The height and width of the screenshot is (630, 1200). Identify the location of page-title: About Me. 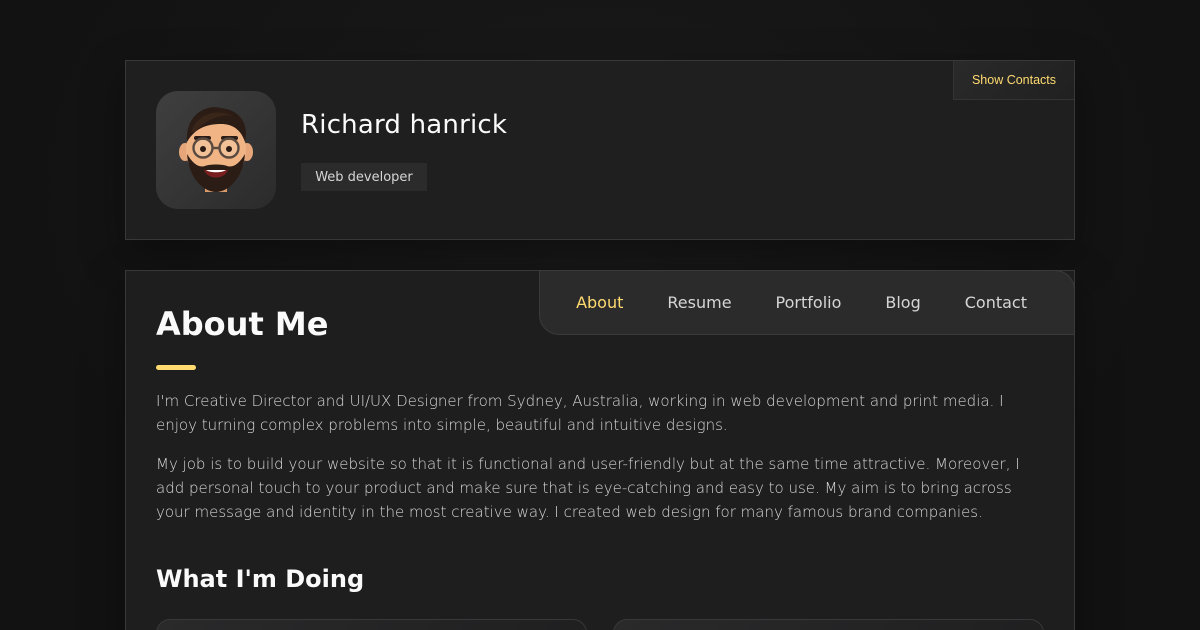
(242, 324).